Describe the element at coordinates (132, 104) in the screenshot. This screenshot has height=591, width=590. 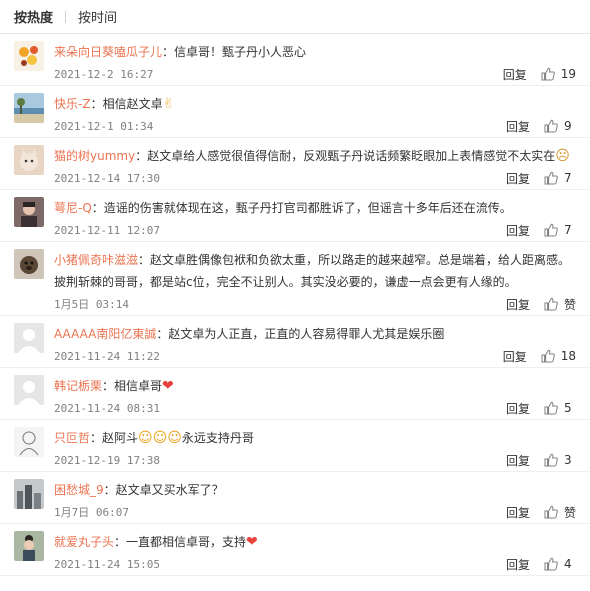
I see `comment-text: 相信赵文卓` at that location.